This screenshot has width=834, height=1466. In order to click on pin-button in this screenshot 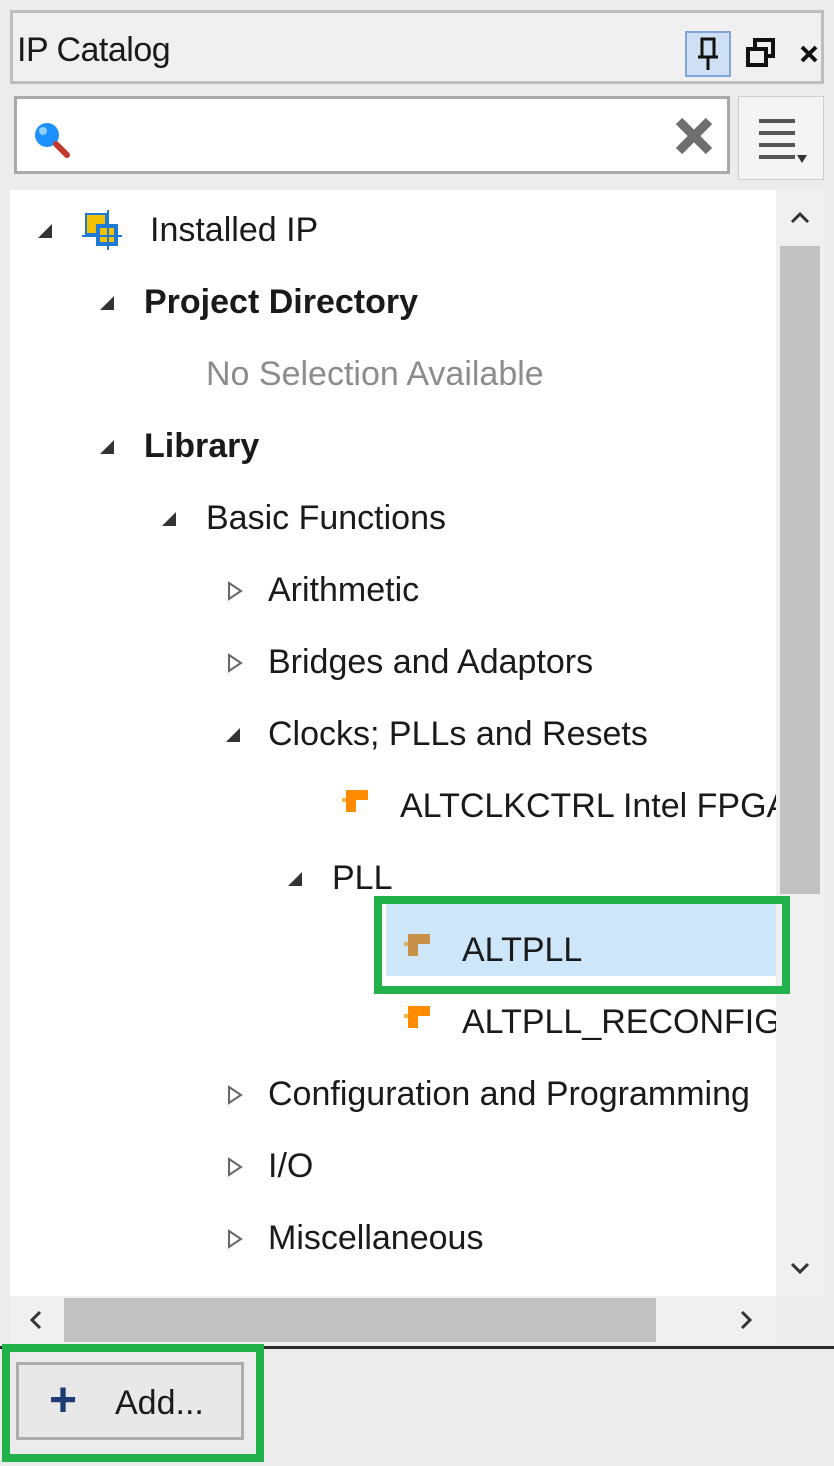, I will do `click(708, 54)`.